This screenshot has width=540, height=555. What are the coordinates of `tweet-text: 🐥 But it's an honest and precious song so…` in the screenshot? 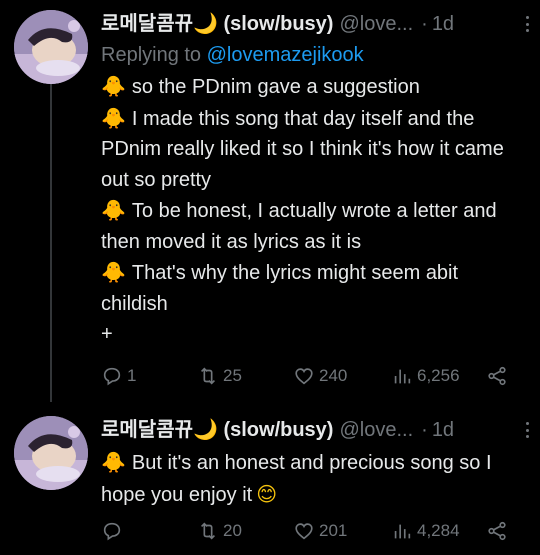 It's located at (313, 478).